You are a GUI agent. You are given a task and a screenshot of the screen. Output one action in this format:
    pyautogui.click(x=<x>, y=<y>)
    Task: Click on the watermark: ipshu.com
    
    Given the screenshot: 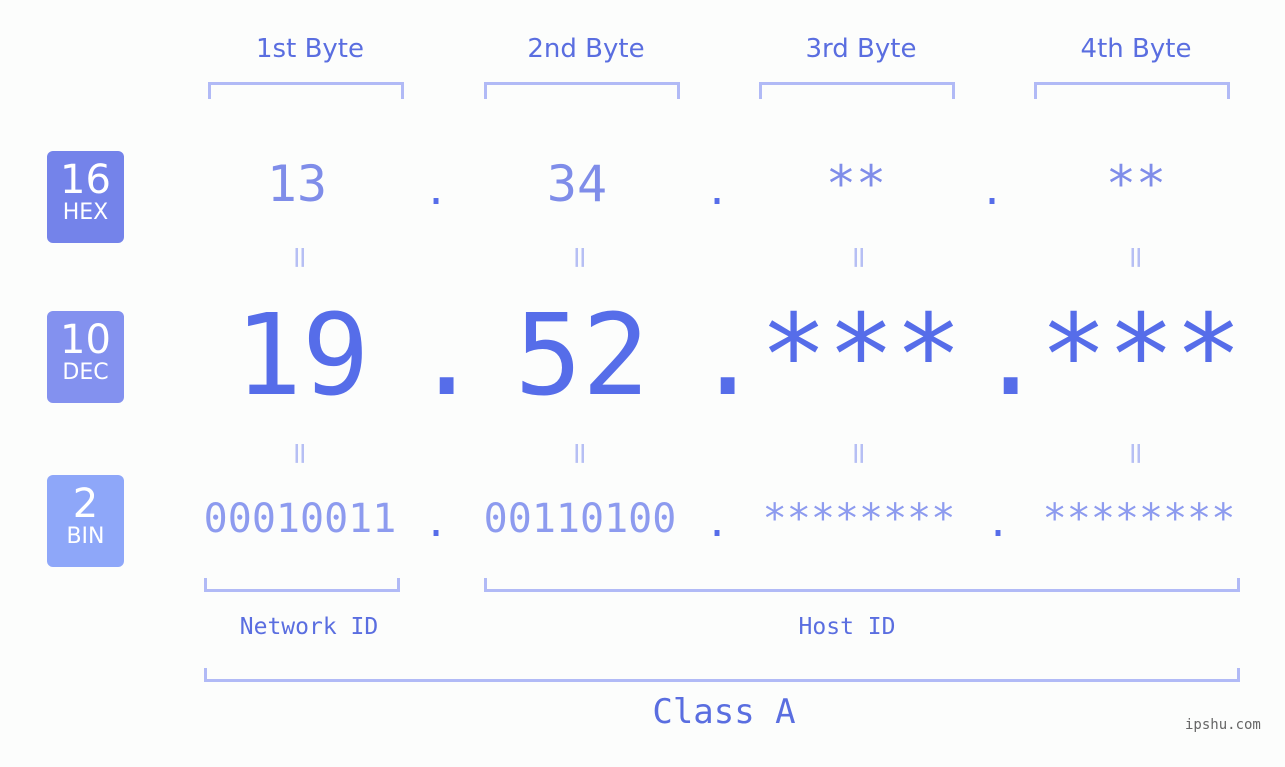 What is the action you would take?
    pyautogui.click(x=1223, y=725)
    